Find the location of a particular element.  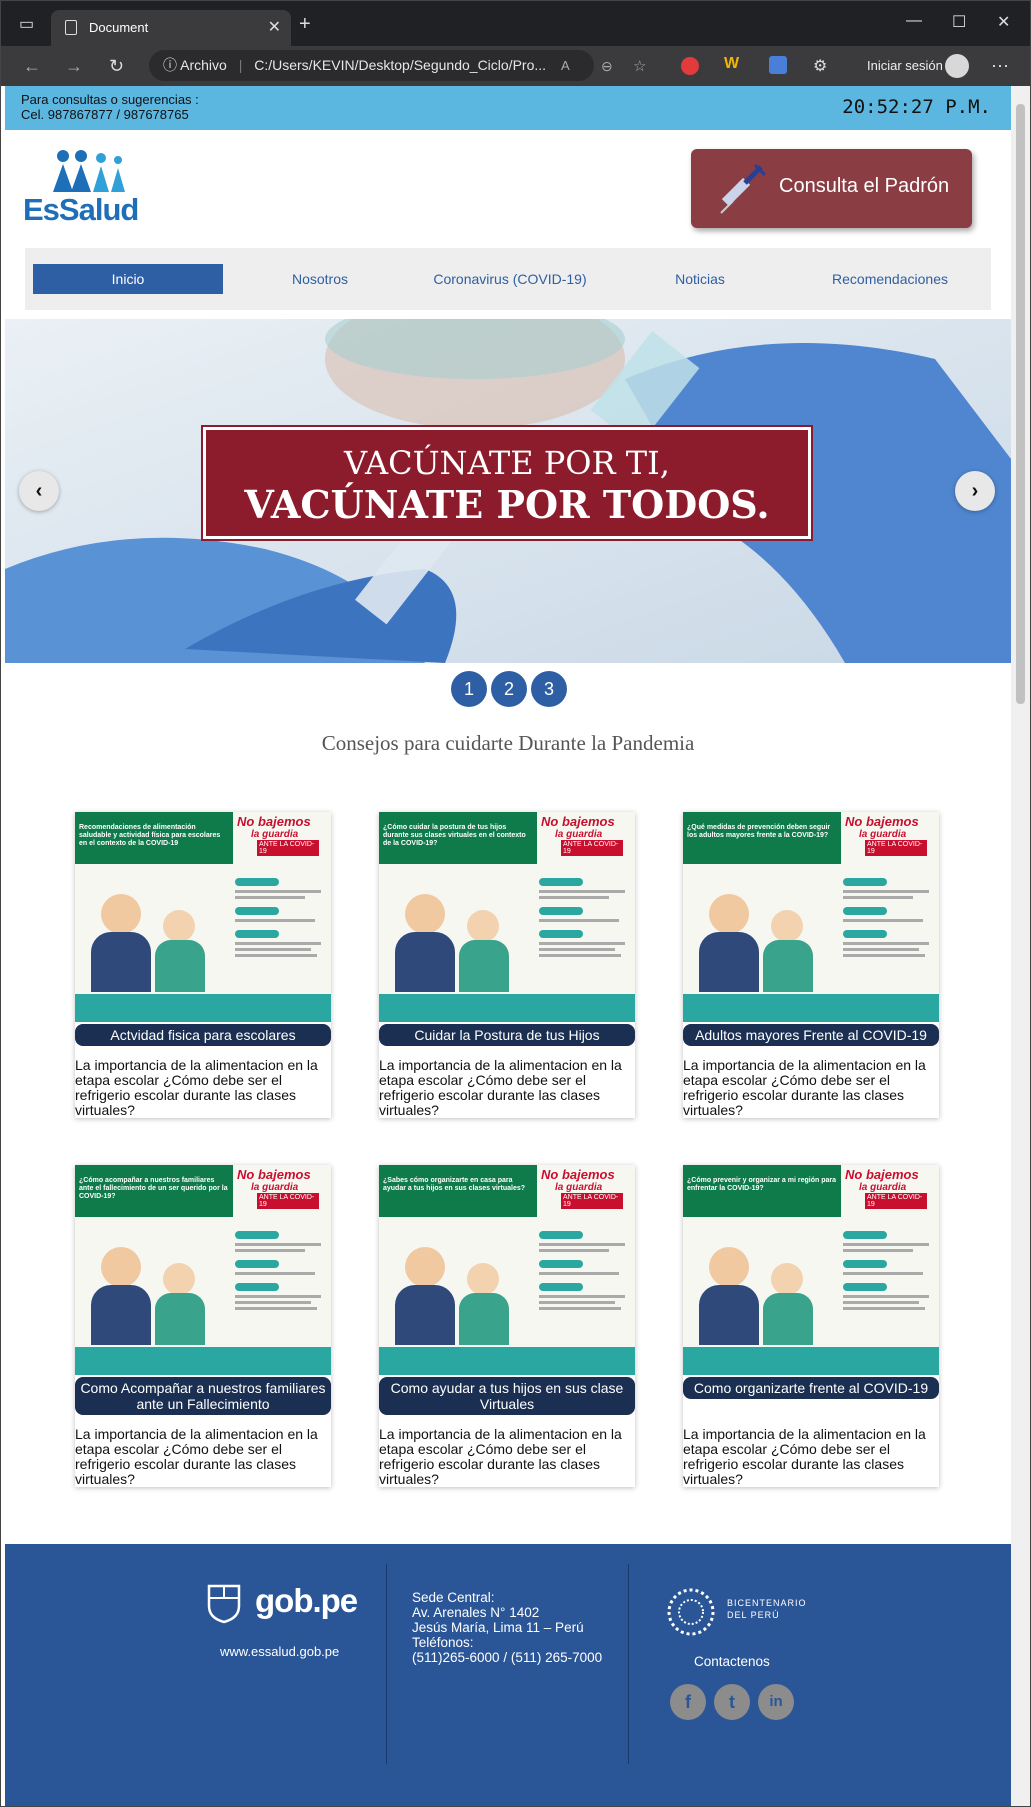

close-window-icon: ✕ is located at coordinates (1003, 22).